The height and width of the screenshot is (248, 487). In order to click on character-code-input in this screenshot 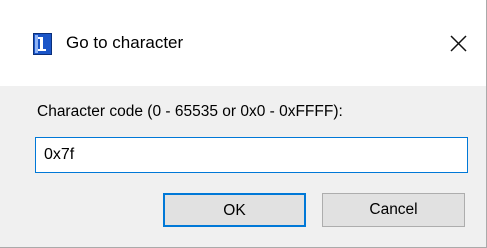, I will do `click(251, 155)`.